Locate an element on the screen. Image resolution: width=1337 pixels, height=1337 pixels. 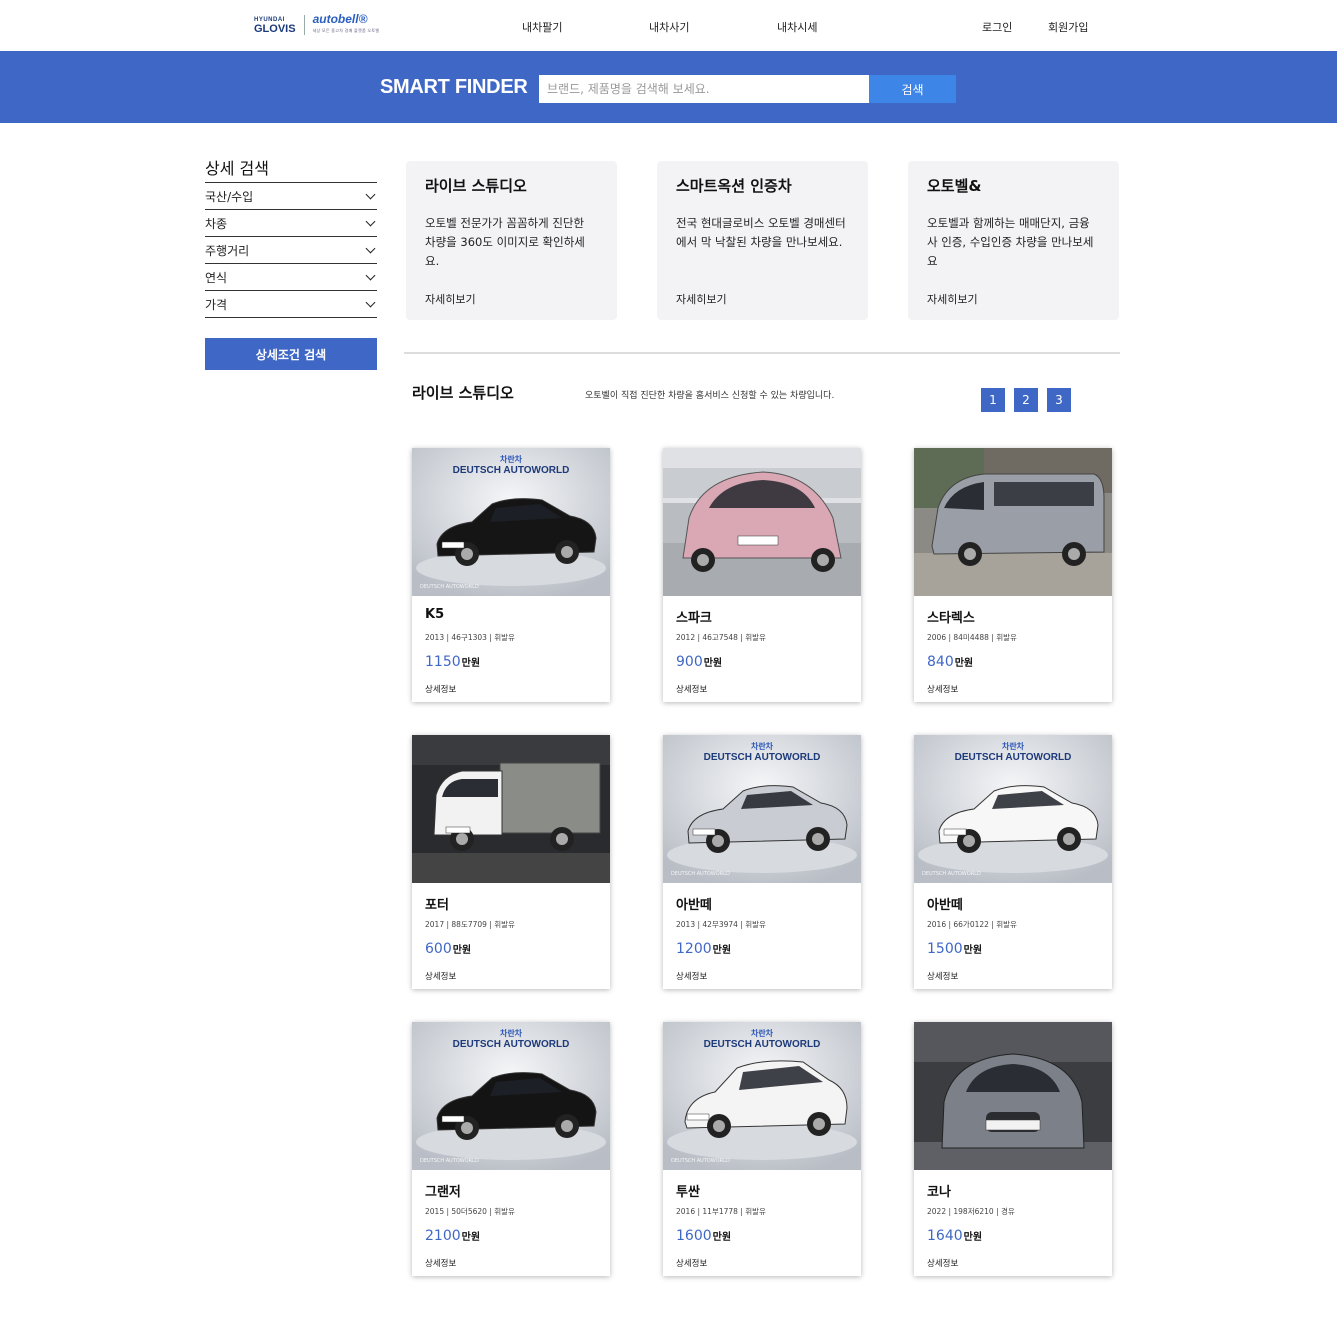
price-value: 600 is located at coordinates (438, 949).